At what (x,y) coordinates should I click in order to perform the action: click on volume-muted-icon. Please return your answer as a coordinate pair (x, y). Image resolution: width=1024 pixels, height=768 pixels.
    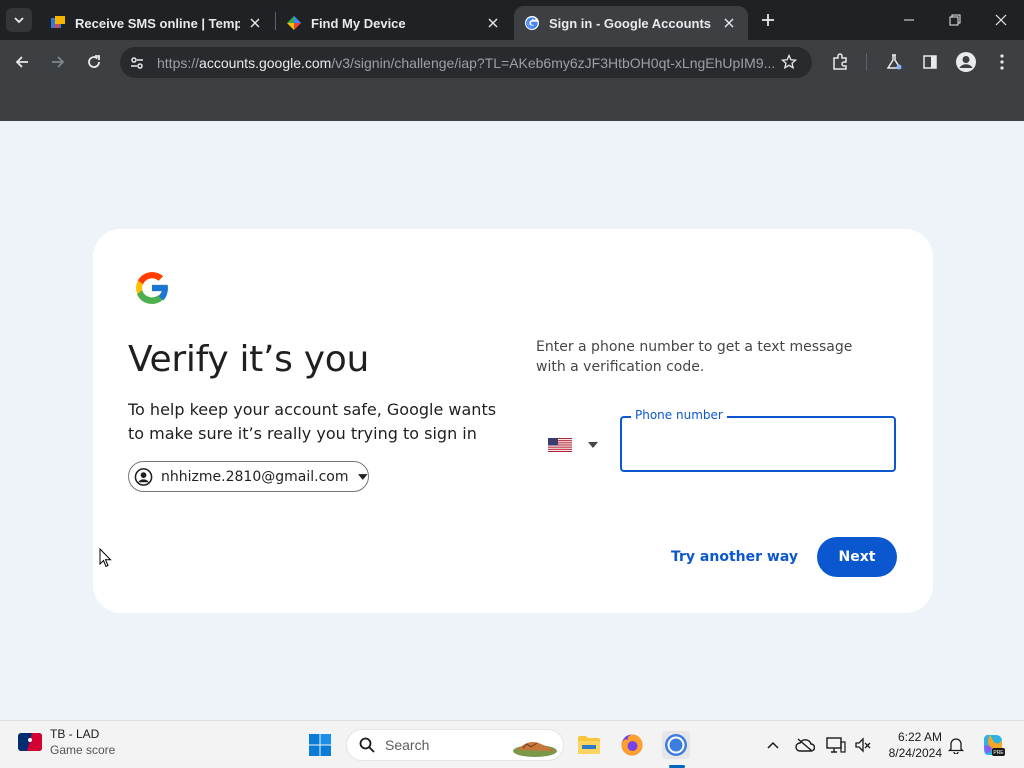
    Looking at the image, I should click on (863, 745).